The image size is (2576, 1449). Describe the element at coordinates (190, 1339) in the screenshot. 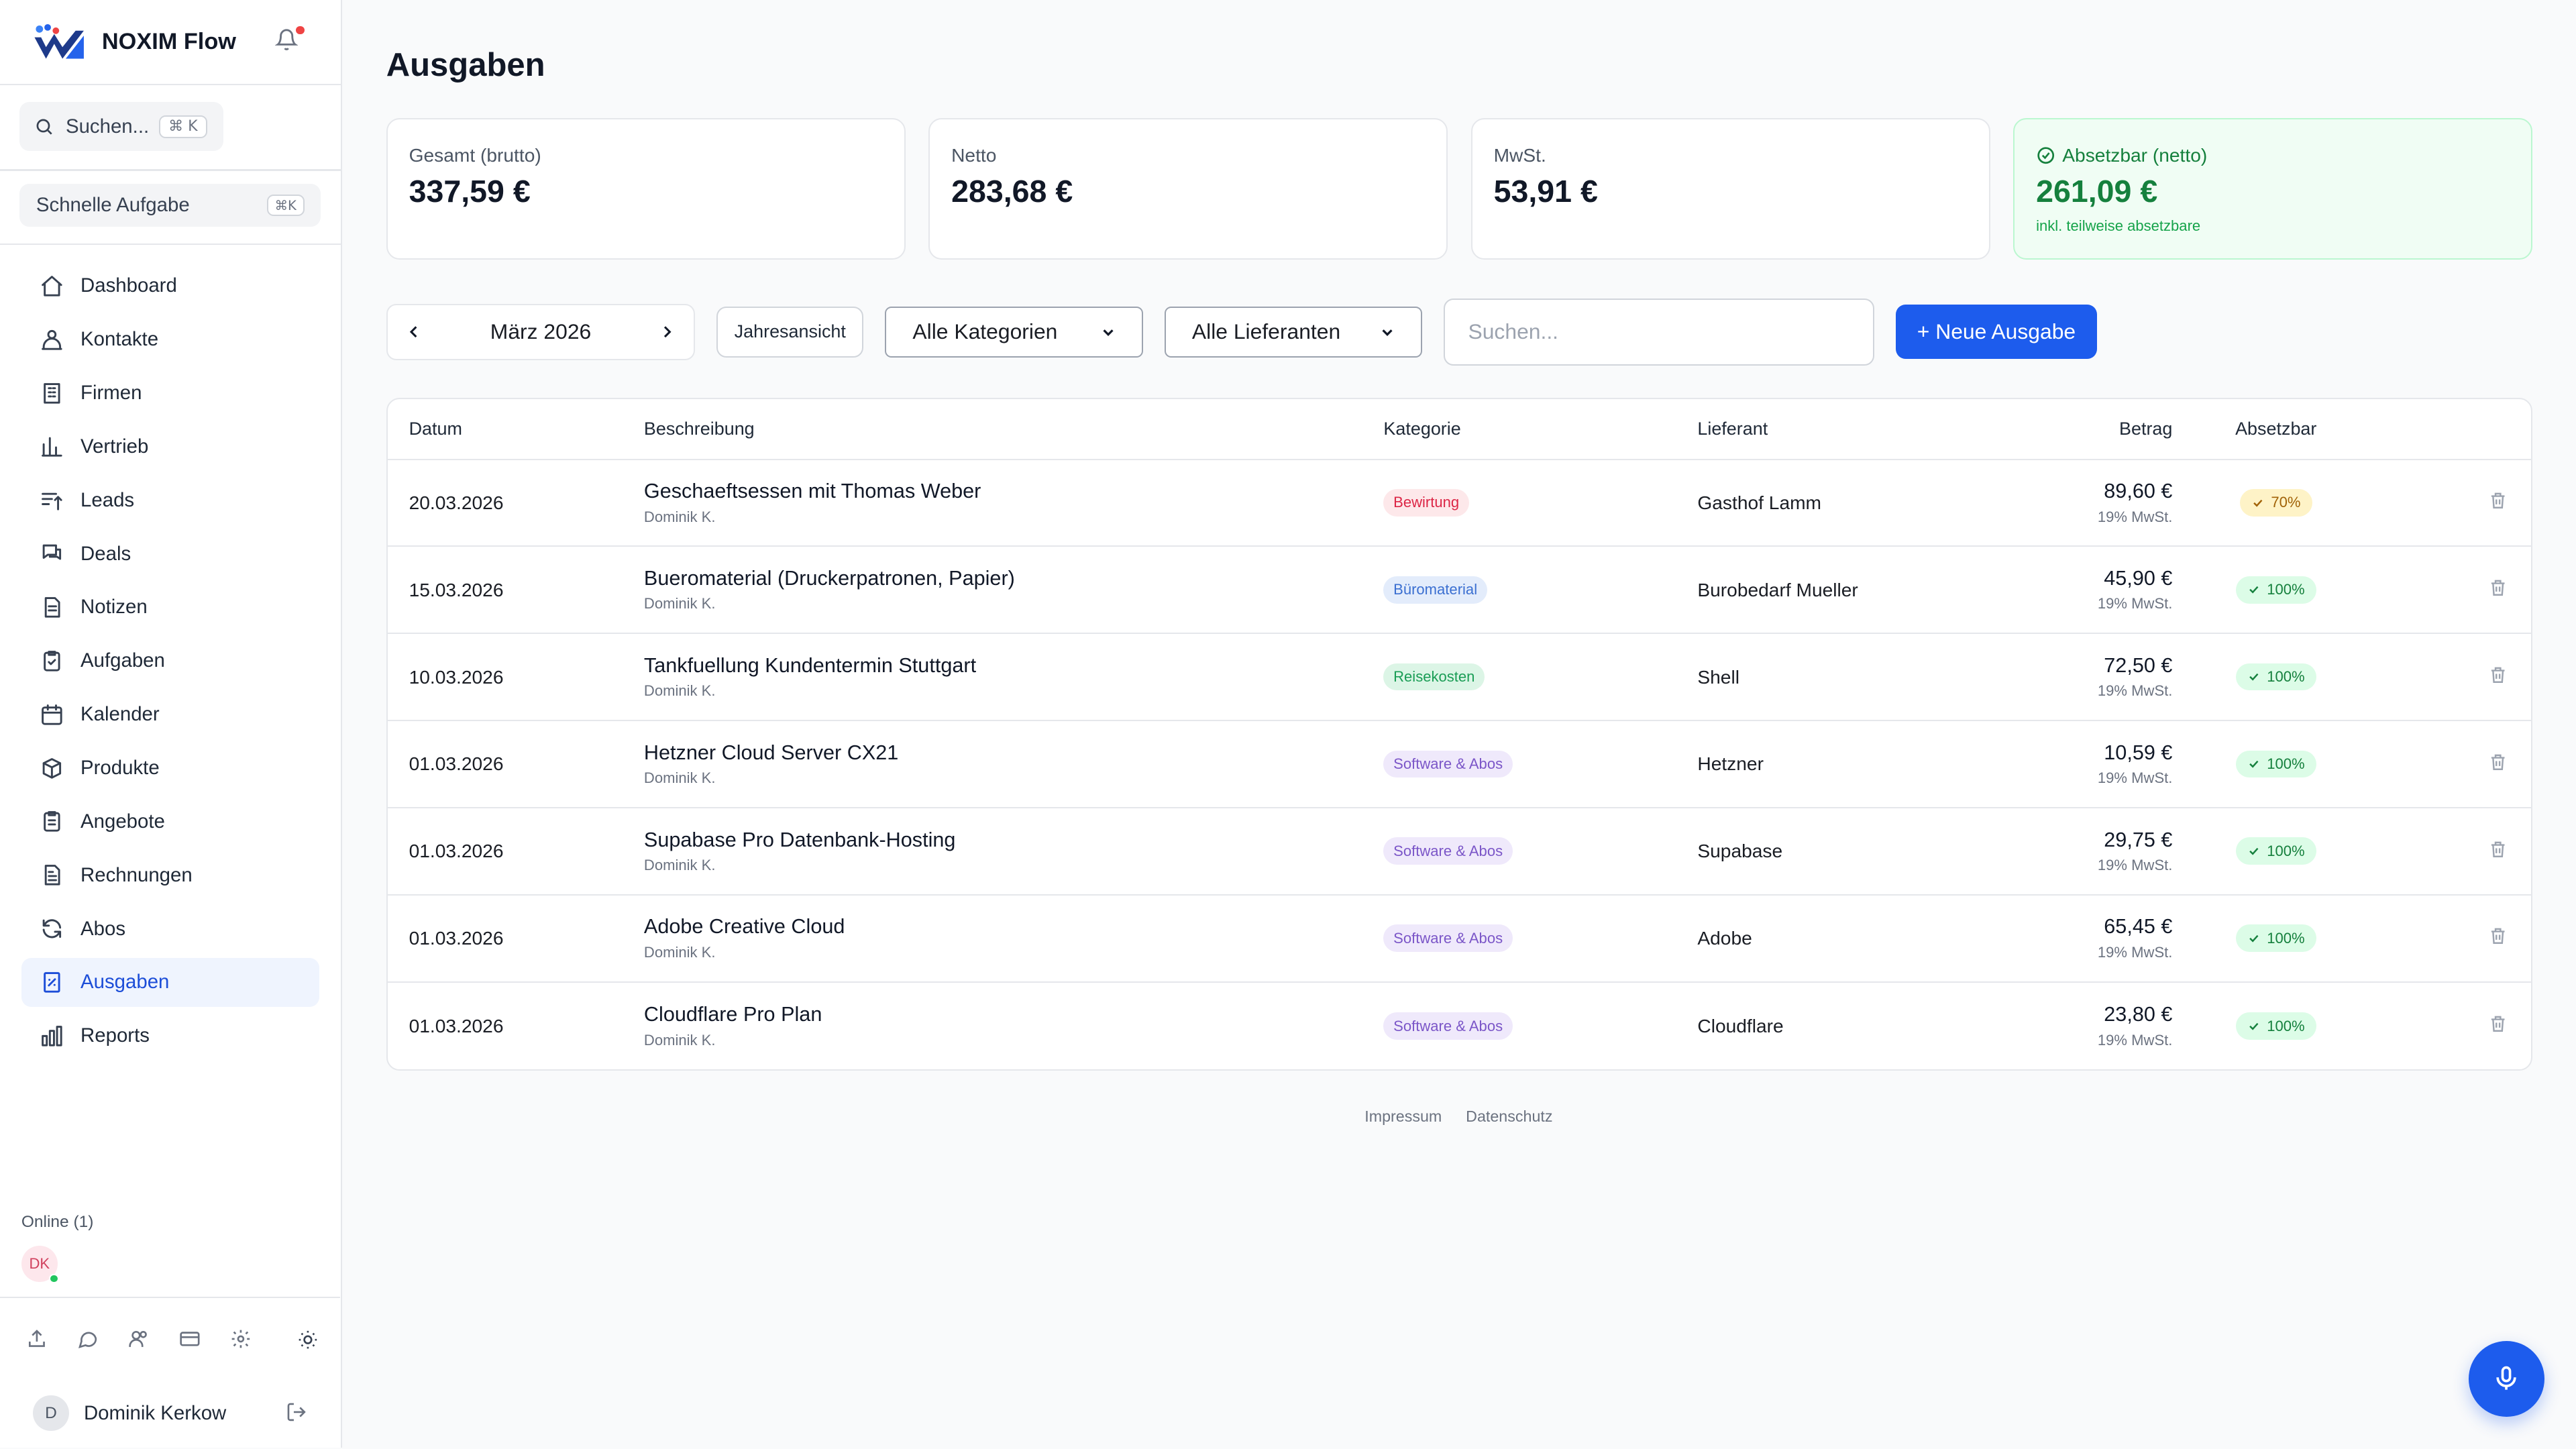

I see `credit-card-icon` at that location.